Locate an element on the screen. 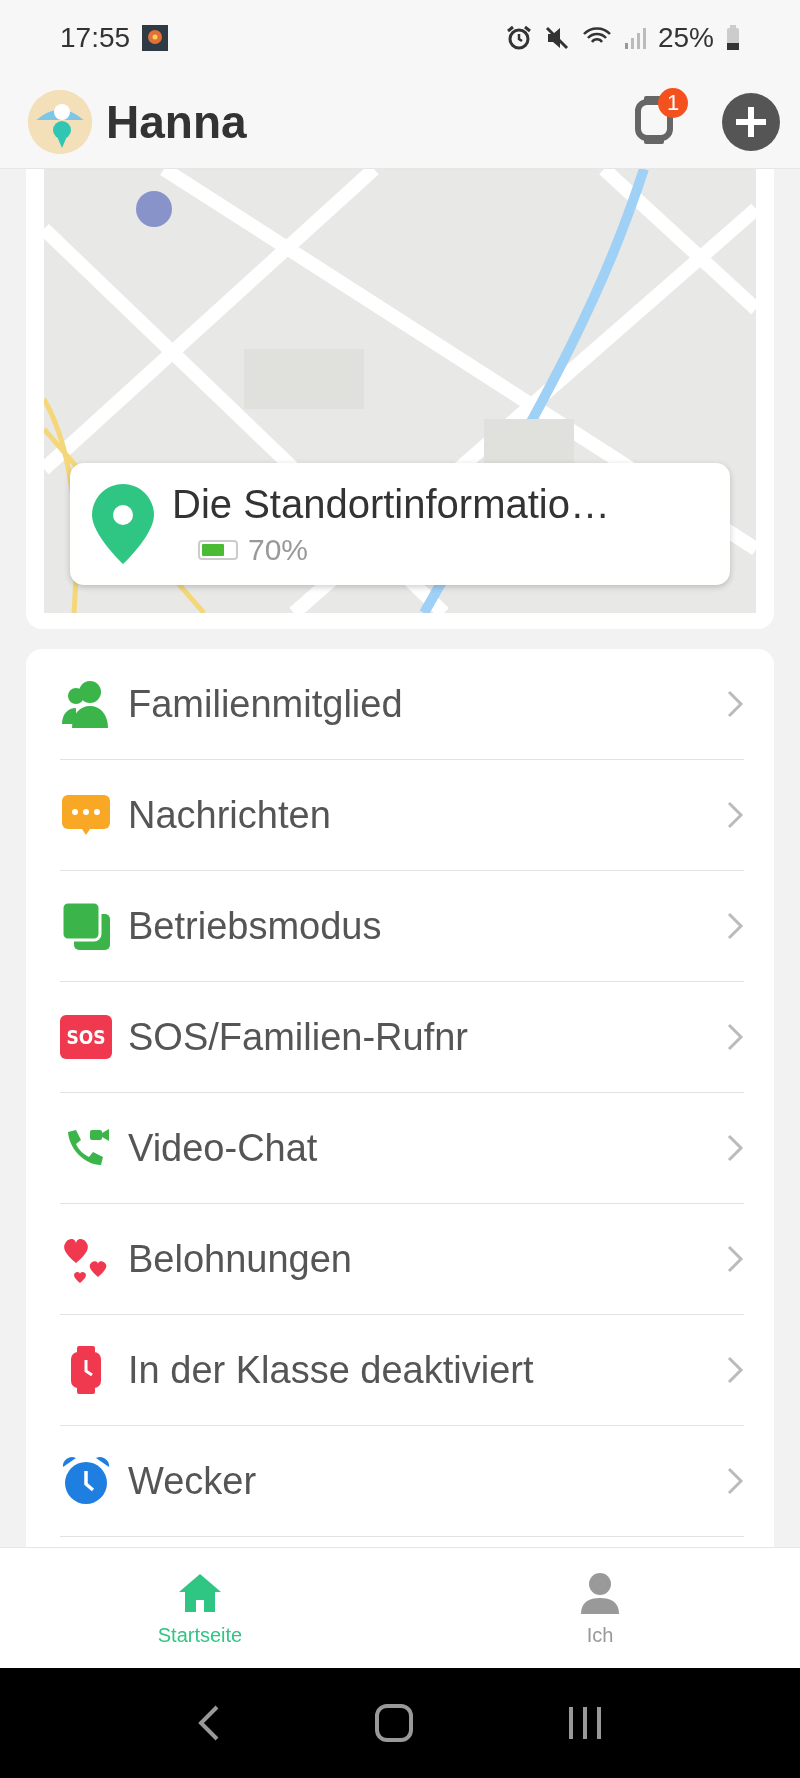 The image size is (800, 1778). home-button is located at coordinates (394, 1723).